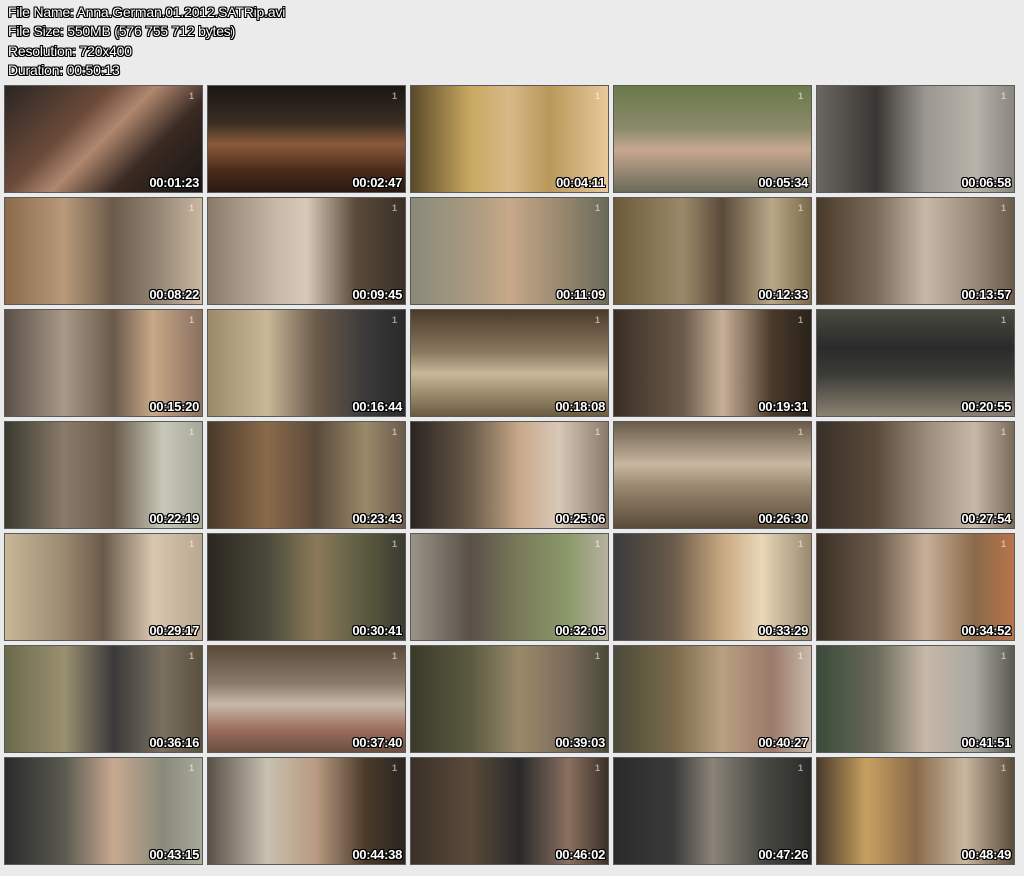  What do you see at coordinates (103, 811) in the screenshot?
I see `video-thumbnail: 1 00:43:15` at bounding box center [103, 811].